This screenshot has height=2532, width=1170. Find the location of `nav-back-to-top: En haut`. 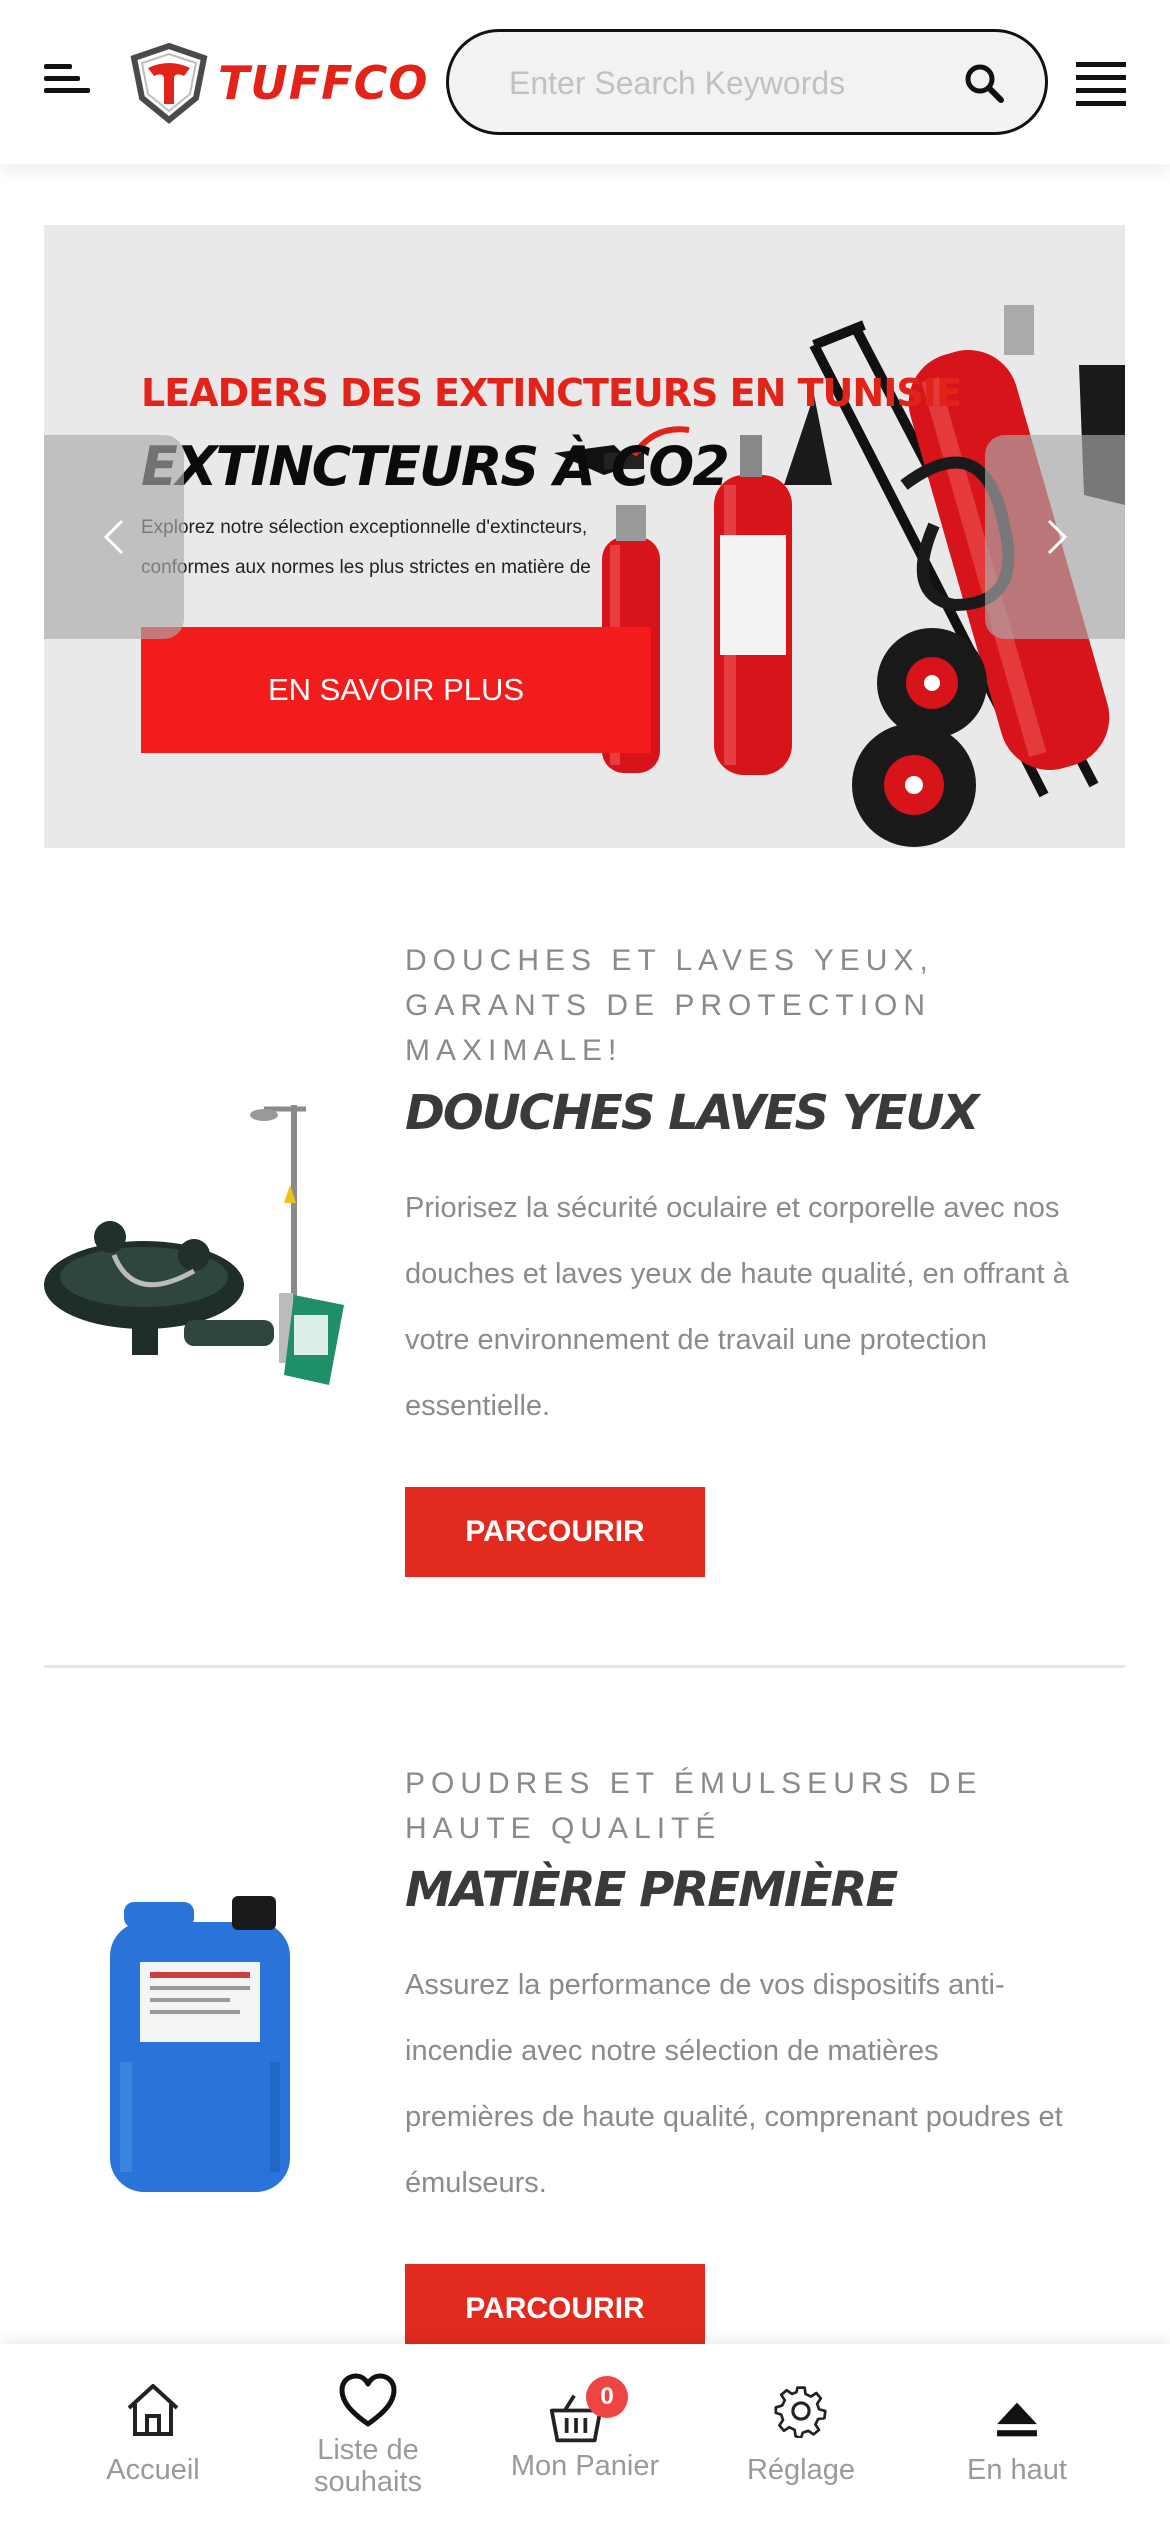

nav-back-to-top: En haut is located at coordinates (1017, 2438).